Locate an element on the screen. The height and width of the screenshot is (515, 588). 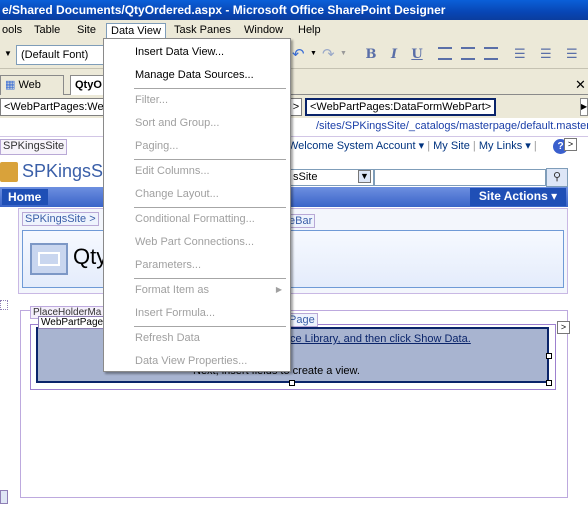
submenu-arrow-icon: ▶ is located at coordinates (278, 289).